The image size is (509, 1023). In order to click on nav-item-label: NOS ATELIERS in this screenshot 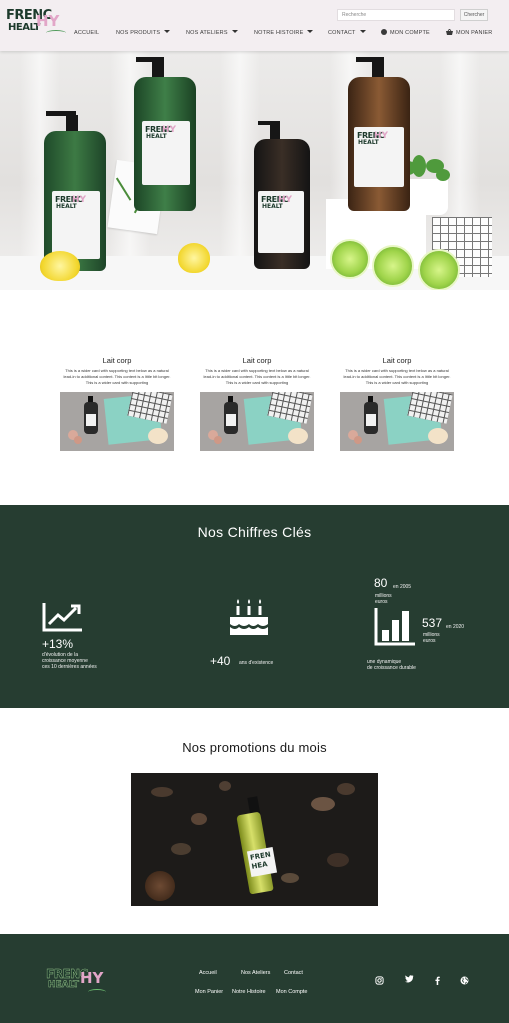, I will do `click(207, 33)`.